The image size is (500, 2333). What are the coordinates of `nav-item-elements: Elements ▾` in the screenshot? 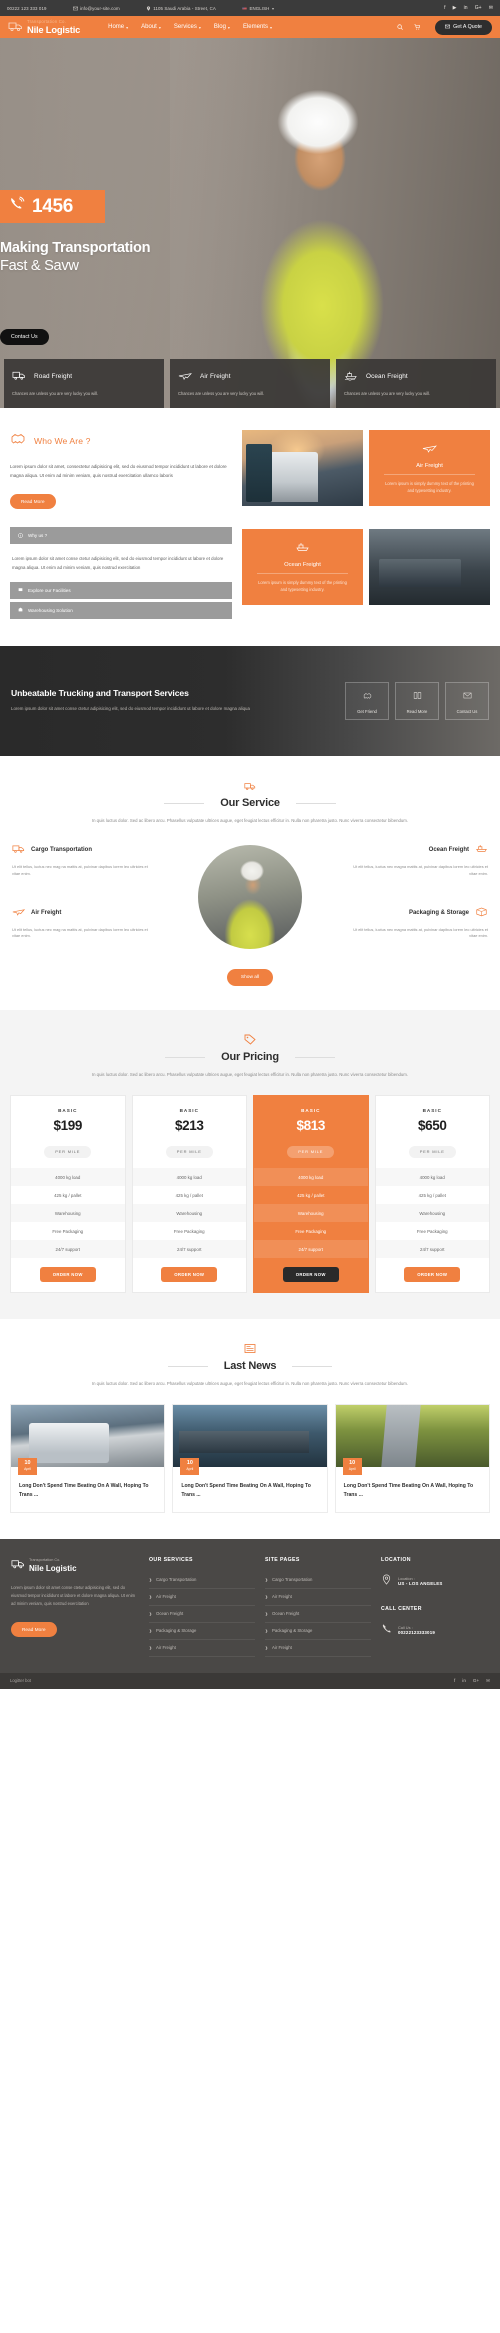 It's located at (257, 27).